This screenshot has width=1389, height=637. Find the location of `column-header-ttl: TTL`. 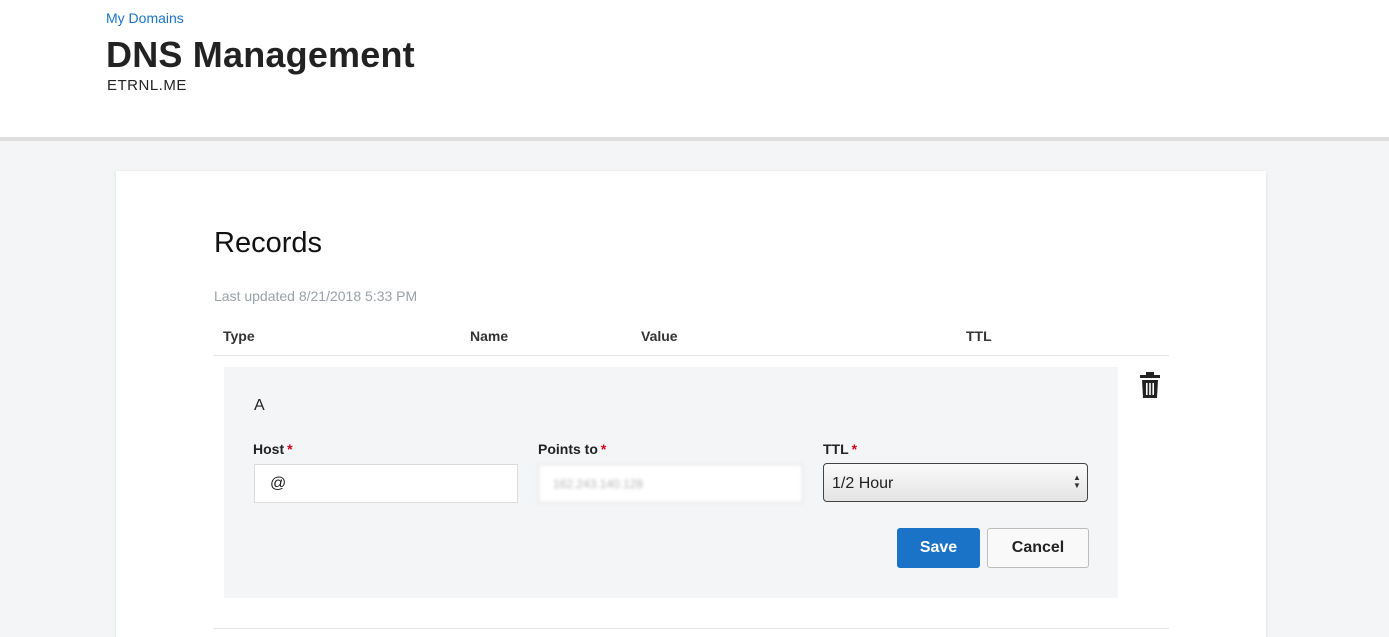

column-header-ttl: TTL is located at coordinates (979, 336).